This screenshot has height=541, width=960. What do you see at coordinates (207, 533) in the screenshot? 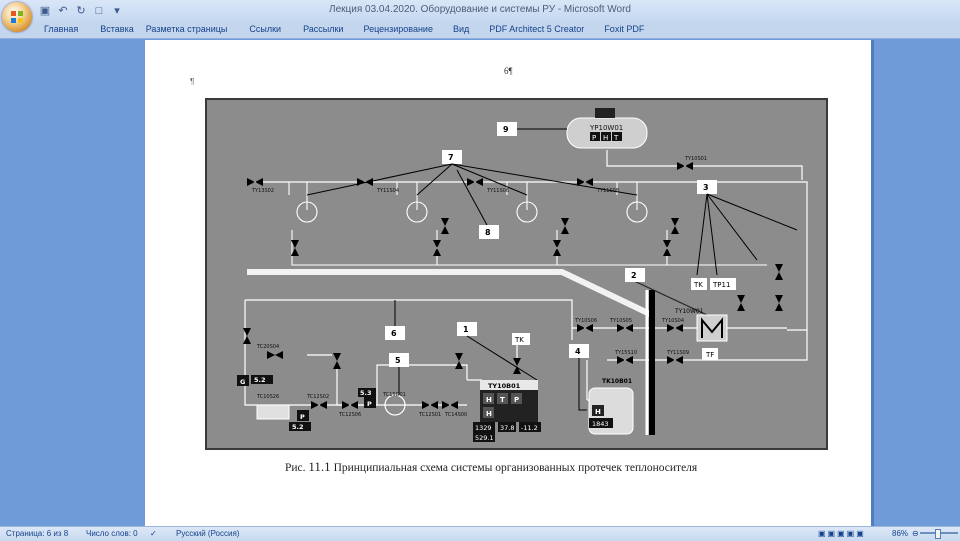
I see `status-language: Русский (Россия)` at bounding box center [207, 533].